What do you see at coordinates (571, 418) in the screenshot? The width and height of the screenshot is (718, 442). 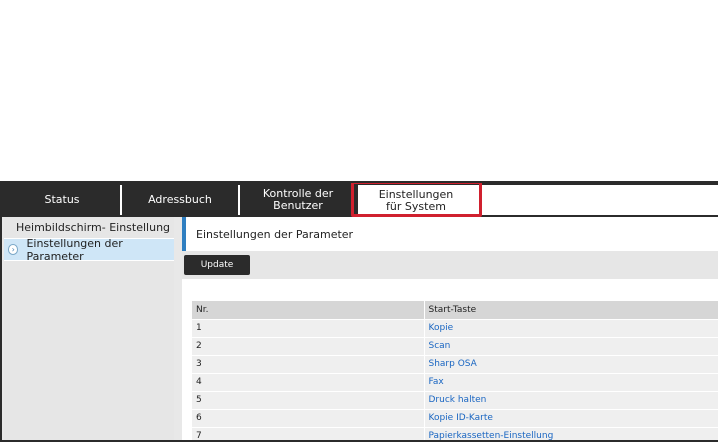 I see `row-start-key-link: Kopie ID-Karte` at bounding box center [571, 418].